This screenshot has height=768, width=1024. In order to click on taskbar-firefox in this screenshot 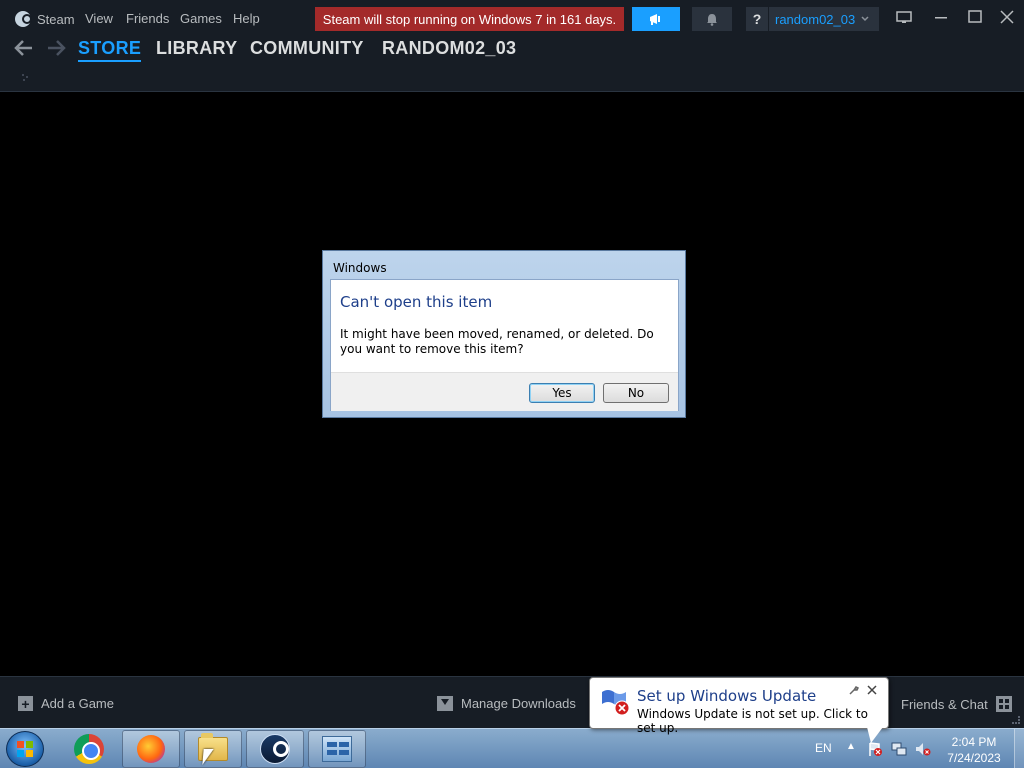, I will do `click(151, 749)`.